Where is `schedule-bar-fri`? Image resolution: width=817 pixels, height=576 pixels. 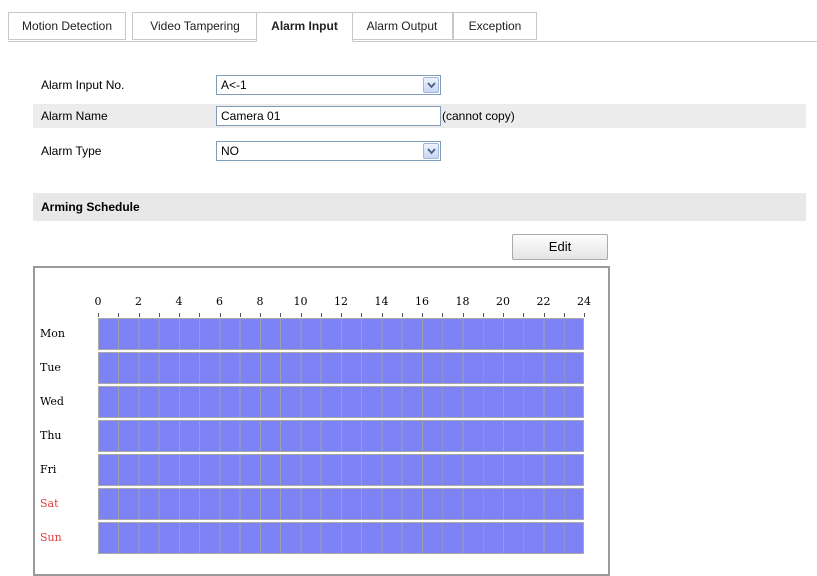
schedule-bar-fri is located at coordinates (341, 470).